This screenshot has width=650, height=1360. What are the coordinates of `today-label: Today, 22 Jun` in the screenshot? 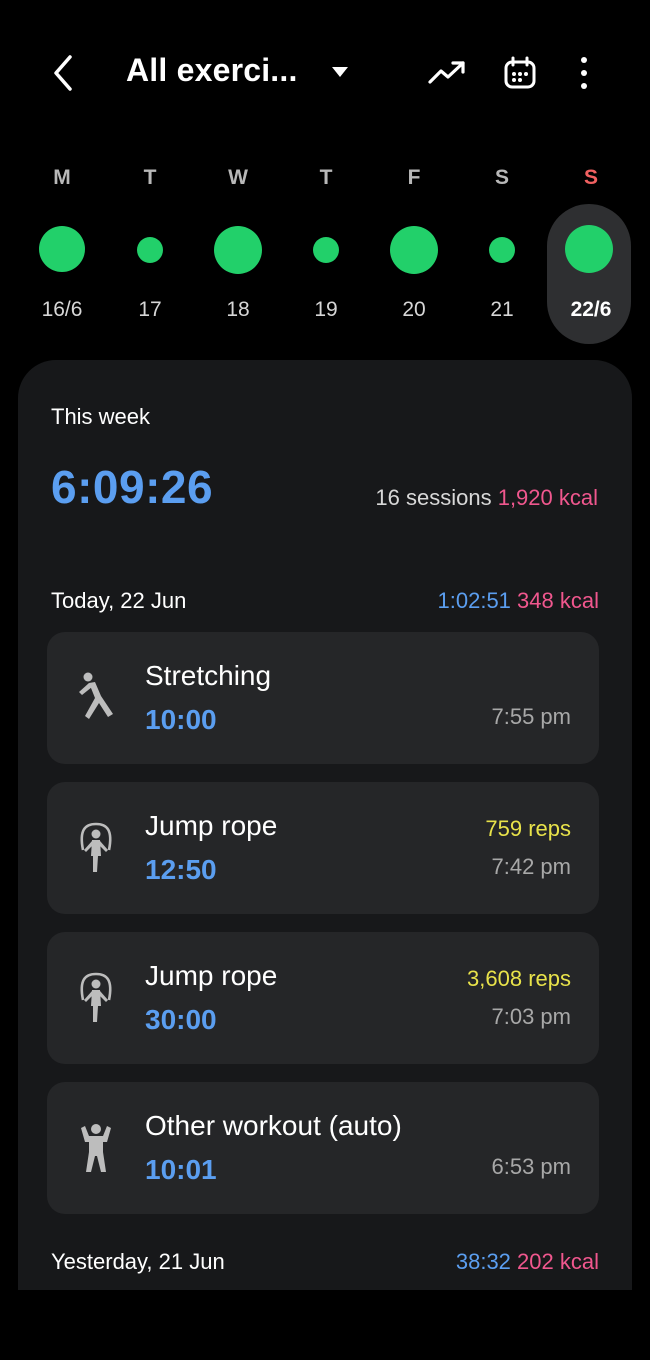 It's located at (119, 600).